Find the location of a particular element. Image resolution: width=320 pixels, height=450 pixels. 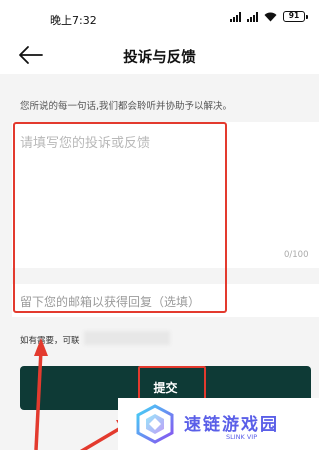

watermark-subtitle: SLINK VIP is located at coordinates (242, 437).